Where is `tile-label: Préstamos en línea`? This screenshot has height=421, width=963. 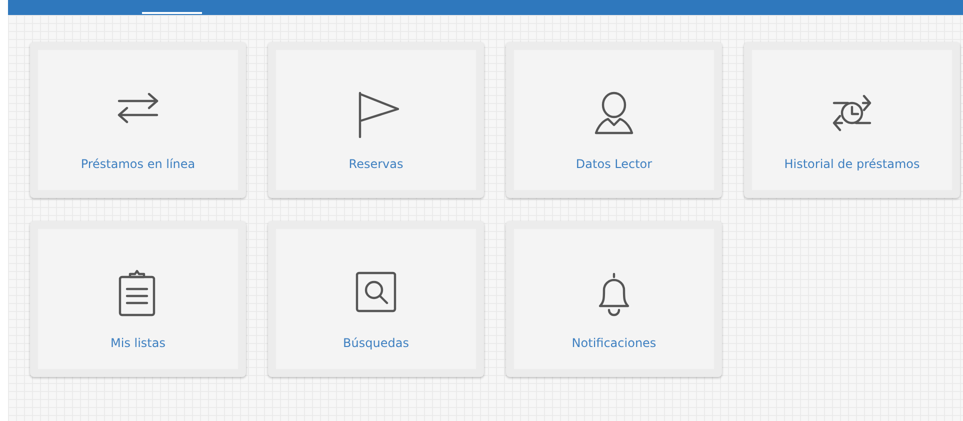 tile-label: Préstamos en línea is located at coordinates (138, 164).